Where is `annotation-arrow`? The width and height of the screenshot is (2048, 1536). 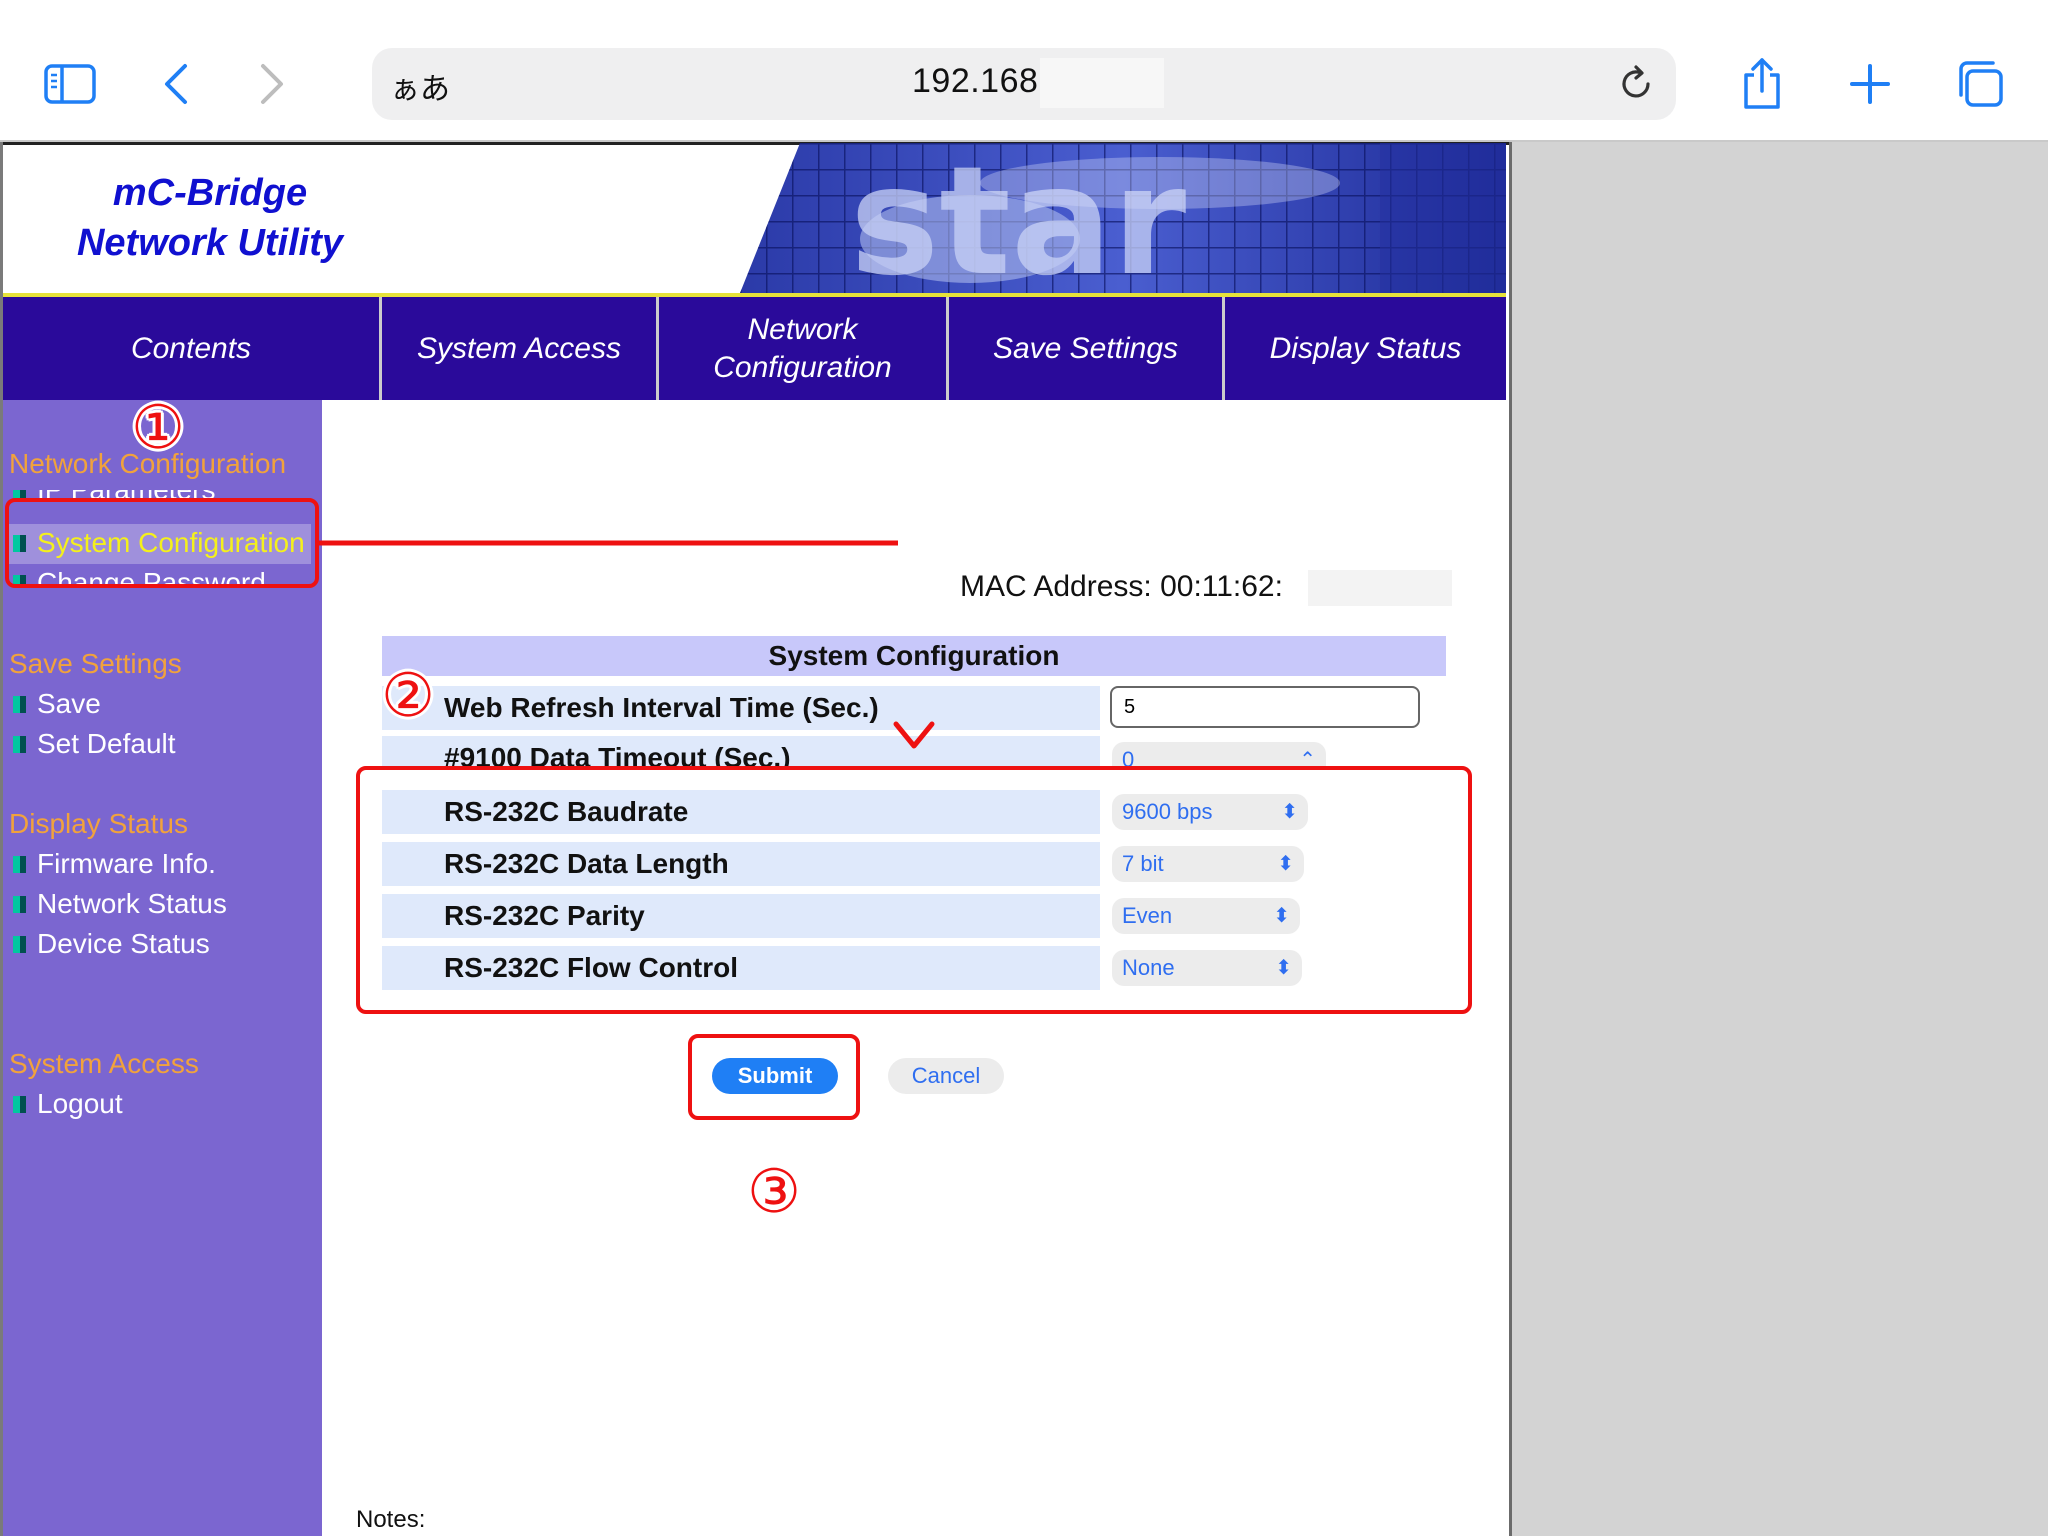 annotation-arrow is located at coordinates (626, 644).